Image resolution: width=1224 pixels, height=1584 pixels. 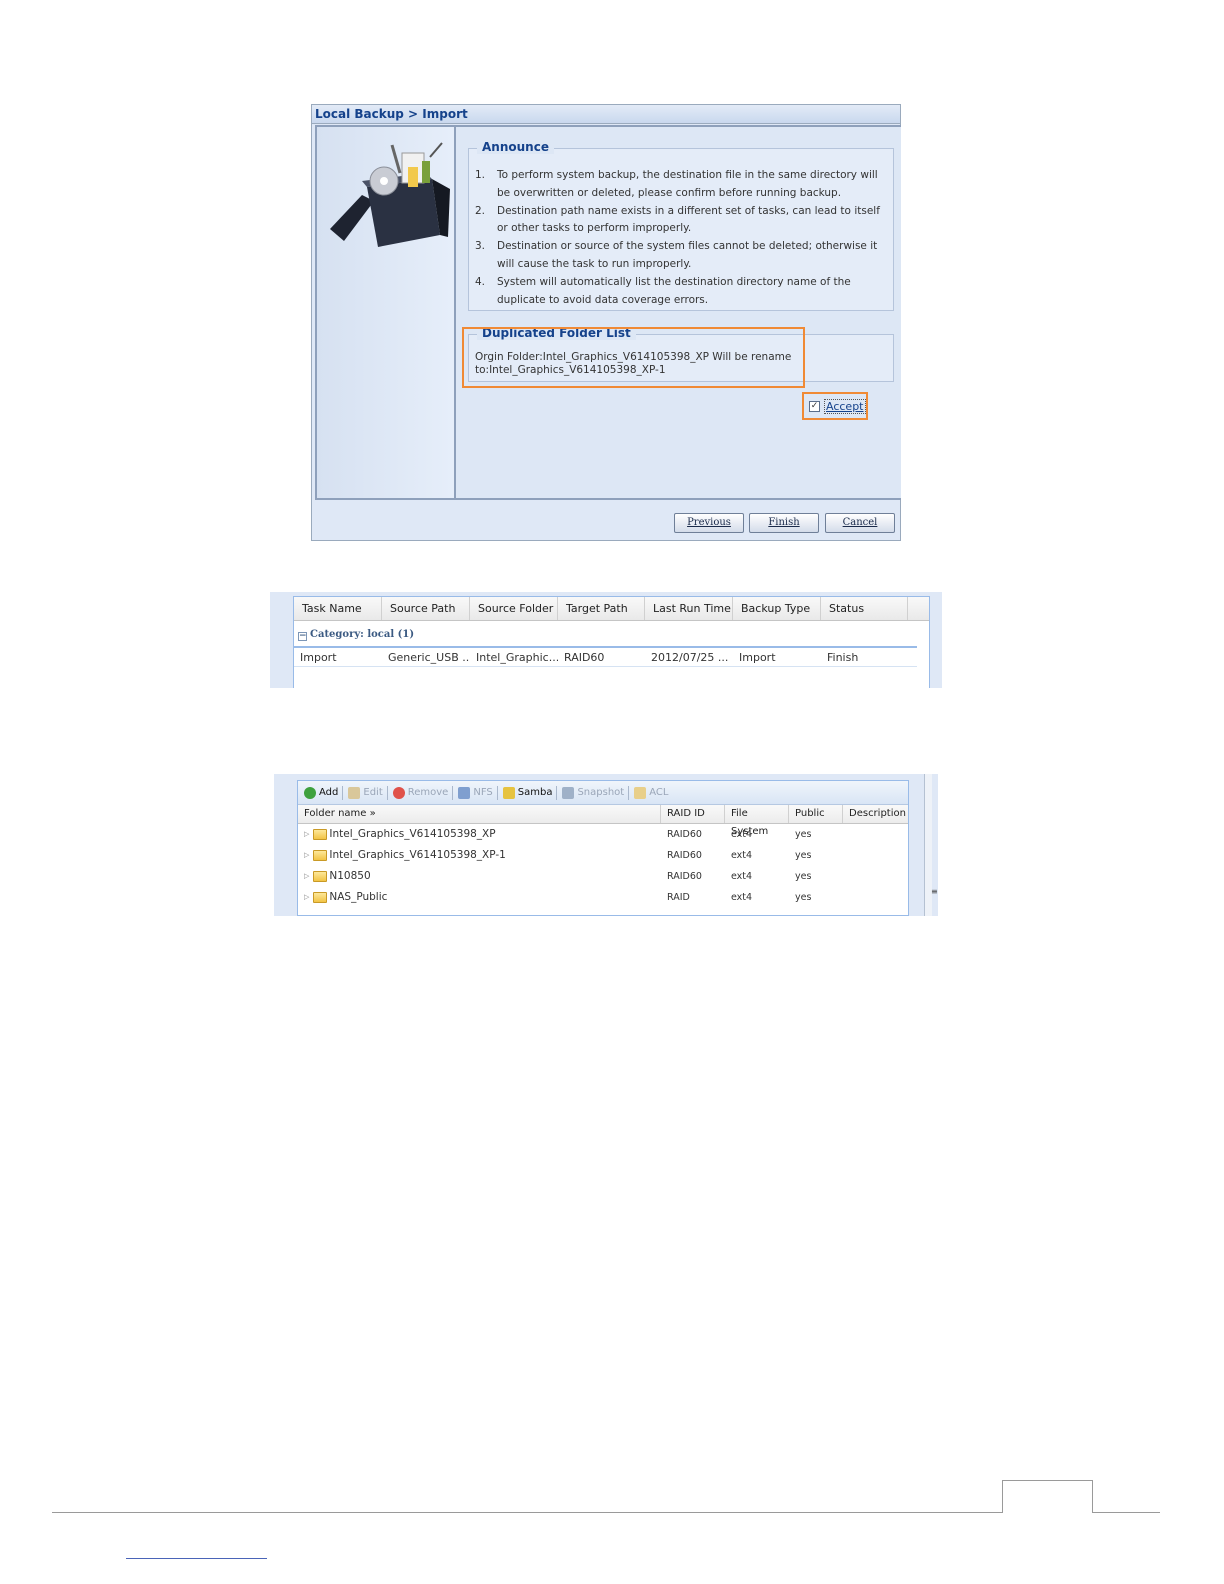 I want to click on col-source-path: Source Path, so click(x=426, y=608).